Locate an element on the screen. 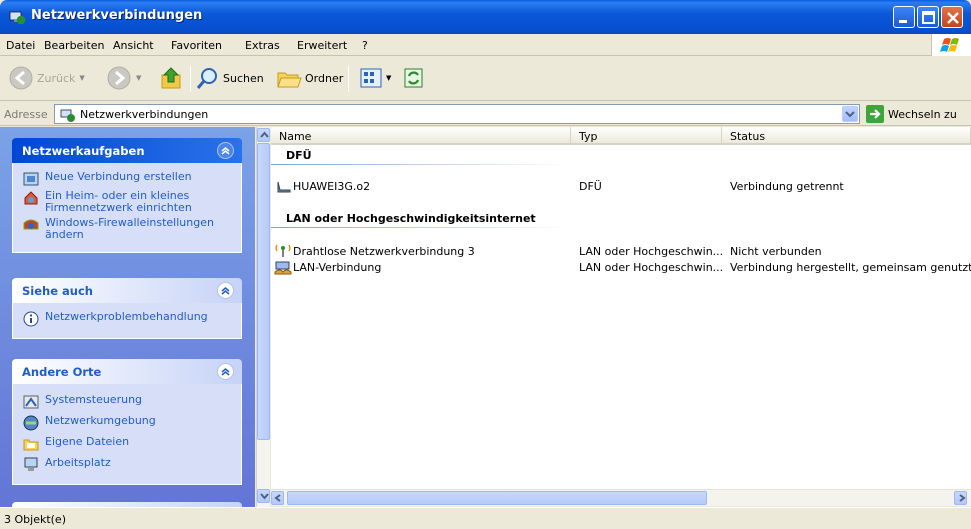  search-icon is located at coordinates (206, 78).